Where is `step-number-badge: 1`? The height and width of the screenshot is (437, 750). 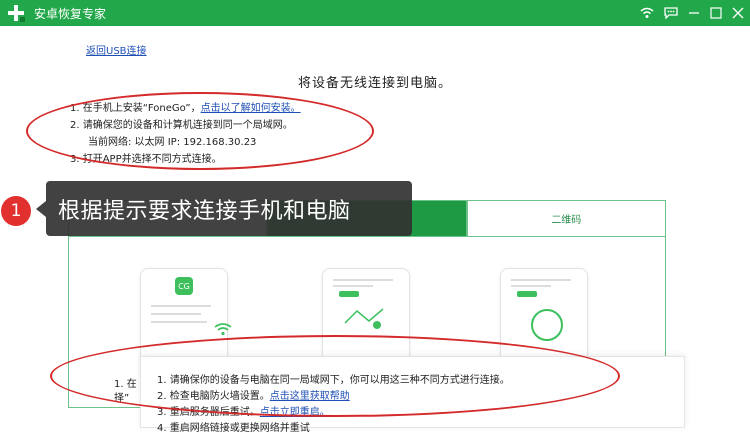
step-number-badge: 1 is located at coordinates (16, 211).